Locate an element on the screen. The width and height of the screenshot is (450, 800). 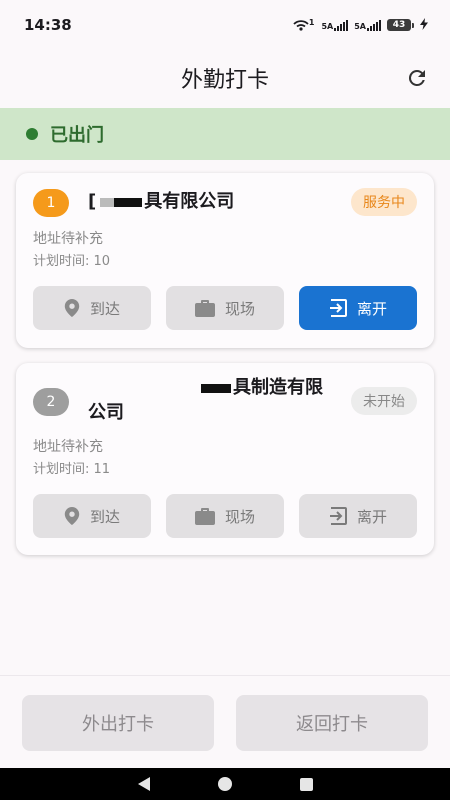
bottom-action-bar: 外出打卡 返回打卡 is located at coordinates (225, 721).